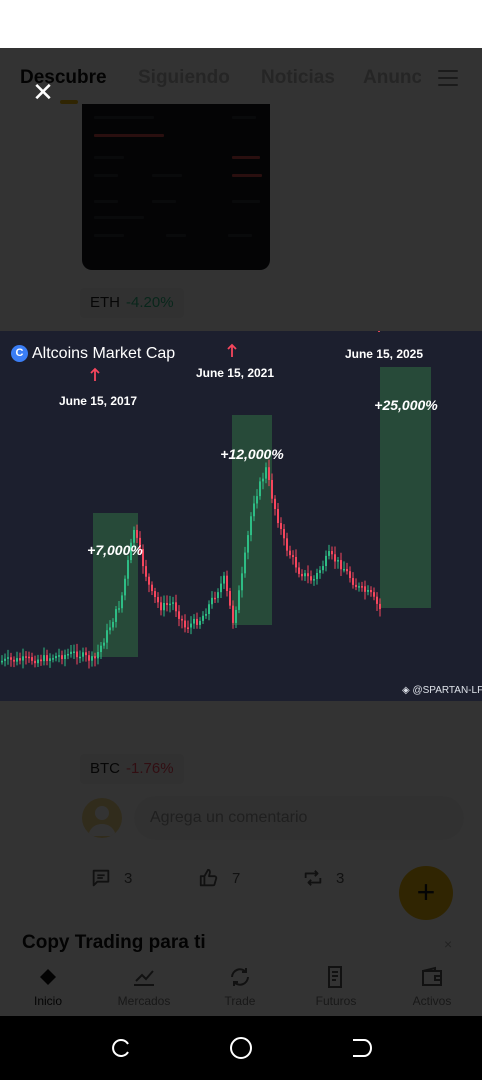 This screenshot has height=1080, width=482. I want to click on nav-label: Mercados, so click(144, 1001).